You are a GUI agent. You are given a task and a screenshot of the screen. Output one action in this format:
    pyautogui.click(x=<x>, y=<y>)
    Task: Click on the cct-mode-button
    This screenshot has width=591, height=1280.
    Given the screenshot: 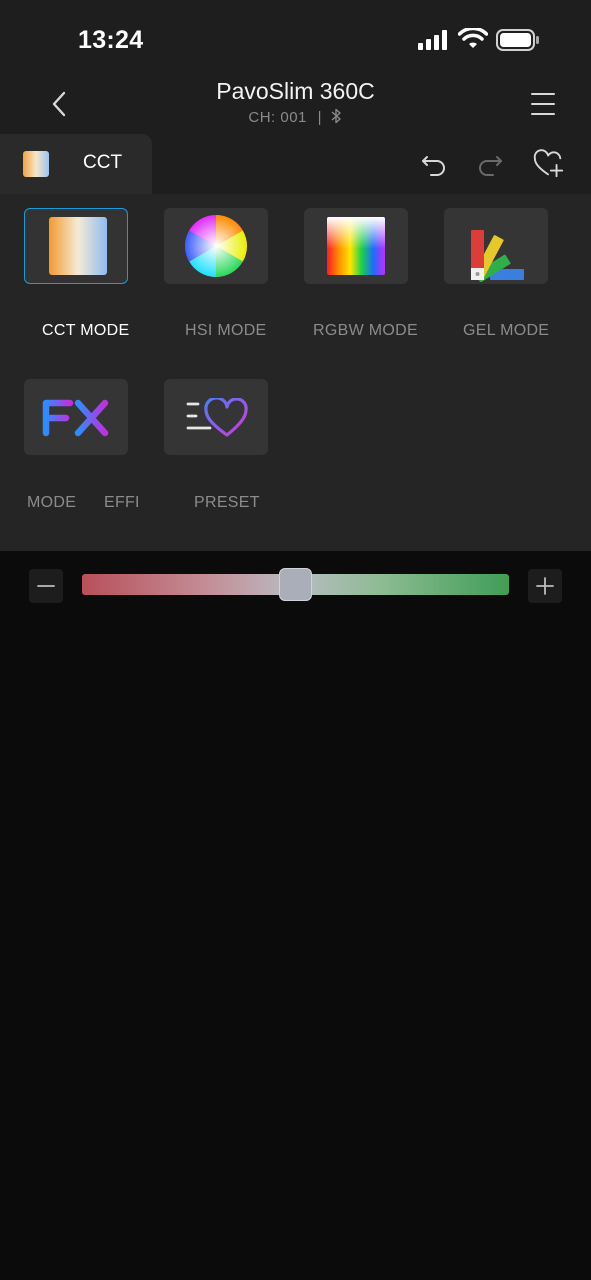 What is the action you would take?
    pyautogui.click(x=76, y=246)
    